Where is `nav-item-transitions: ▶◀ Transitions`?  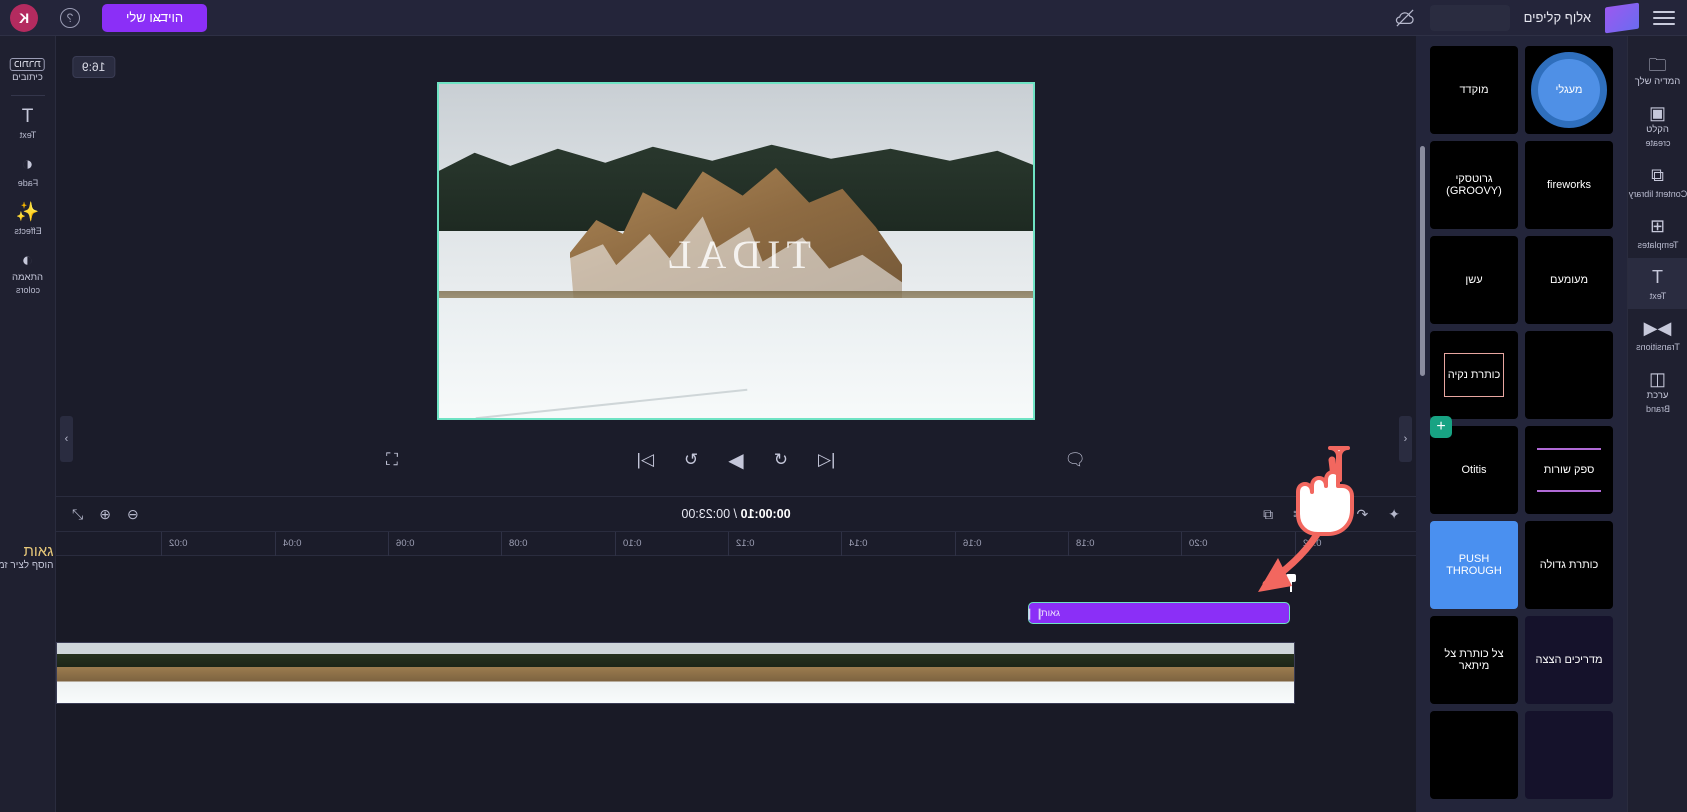
nav-item-transitions: ▶◀ Transitions is located at coordinates (1657, 334).